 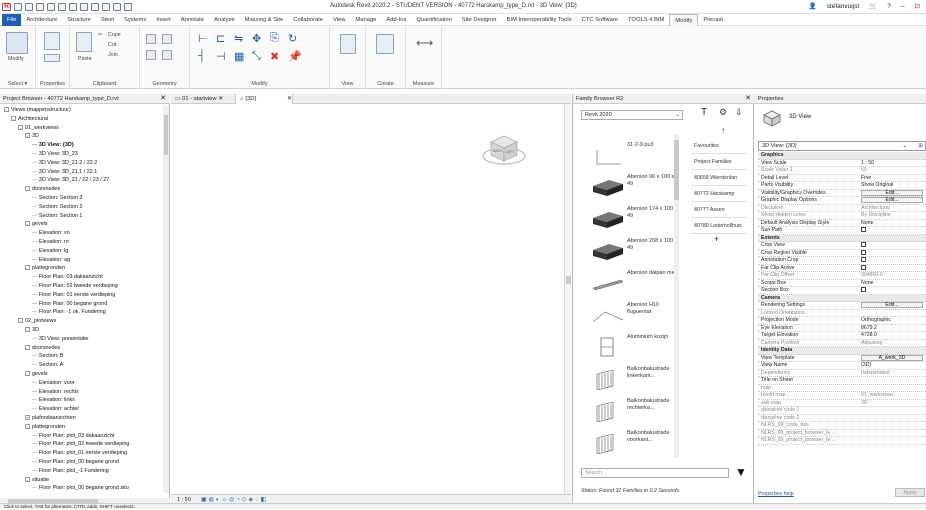 What do you see at coordinates (239, 56) in the screenshot?
I see `array-icon: ▦` at bounding box center [239, 56].